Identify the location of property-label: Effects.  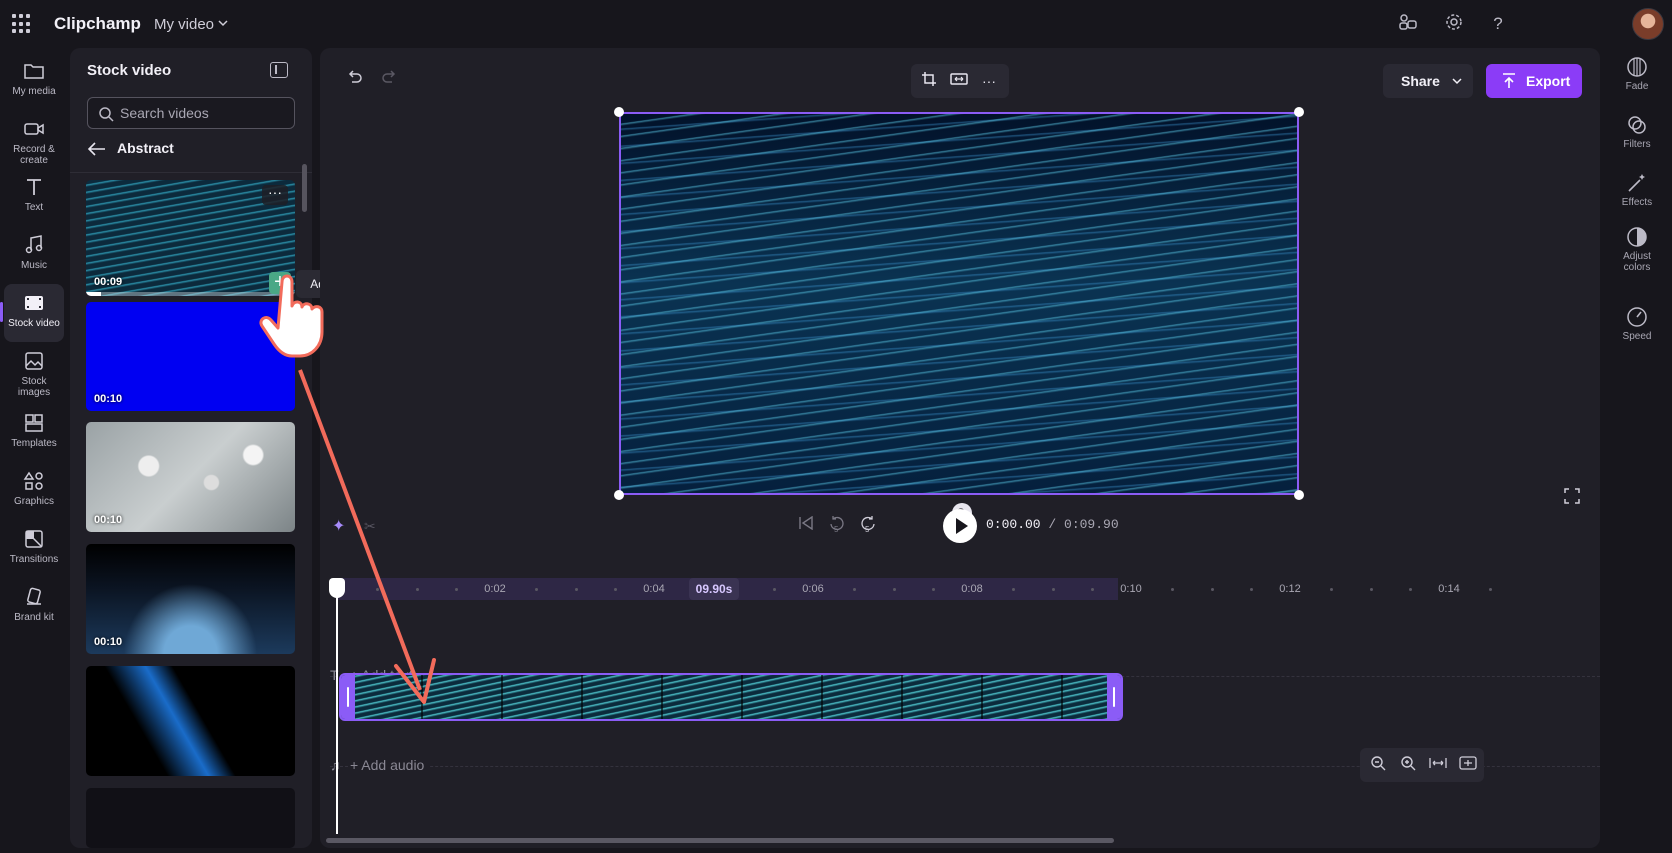
(1637, 202).